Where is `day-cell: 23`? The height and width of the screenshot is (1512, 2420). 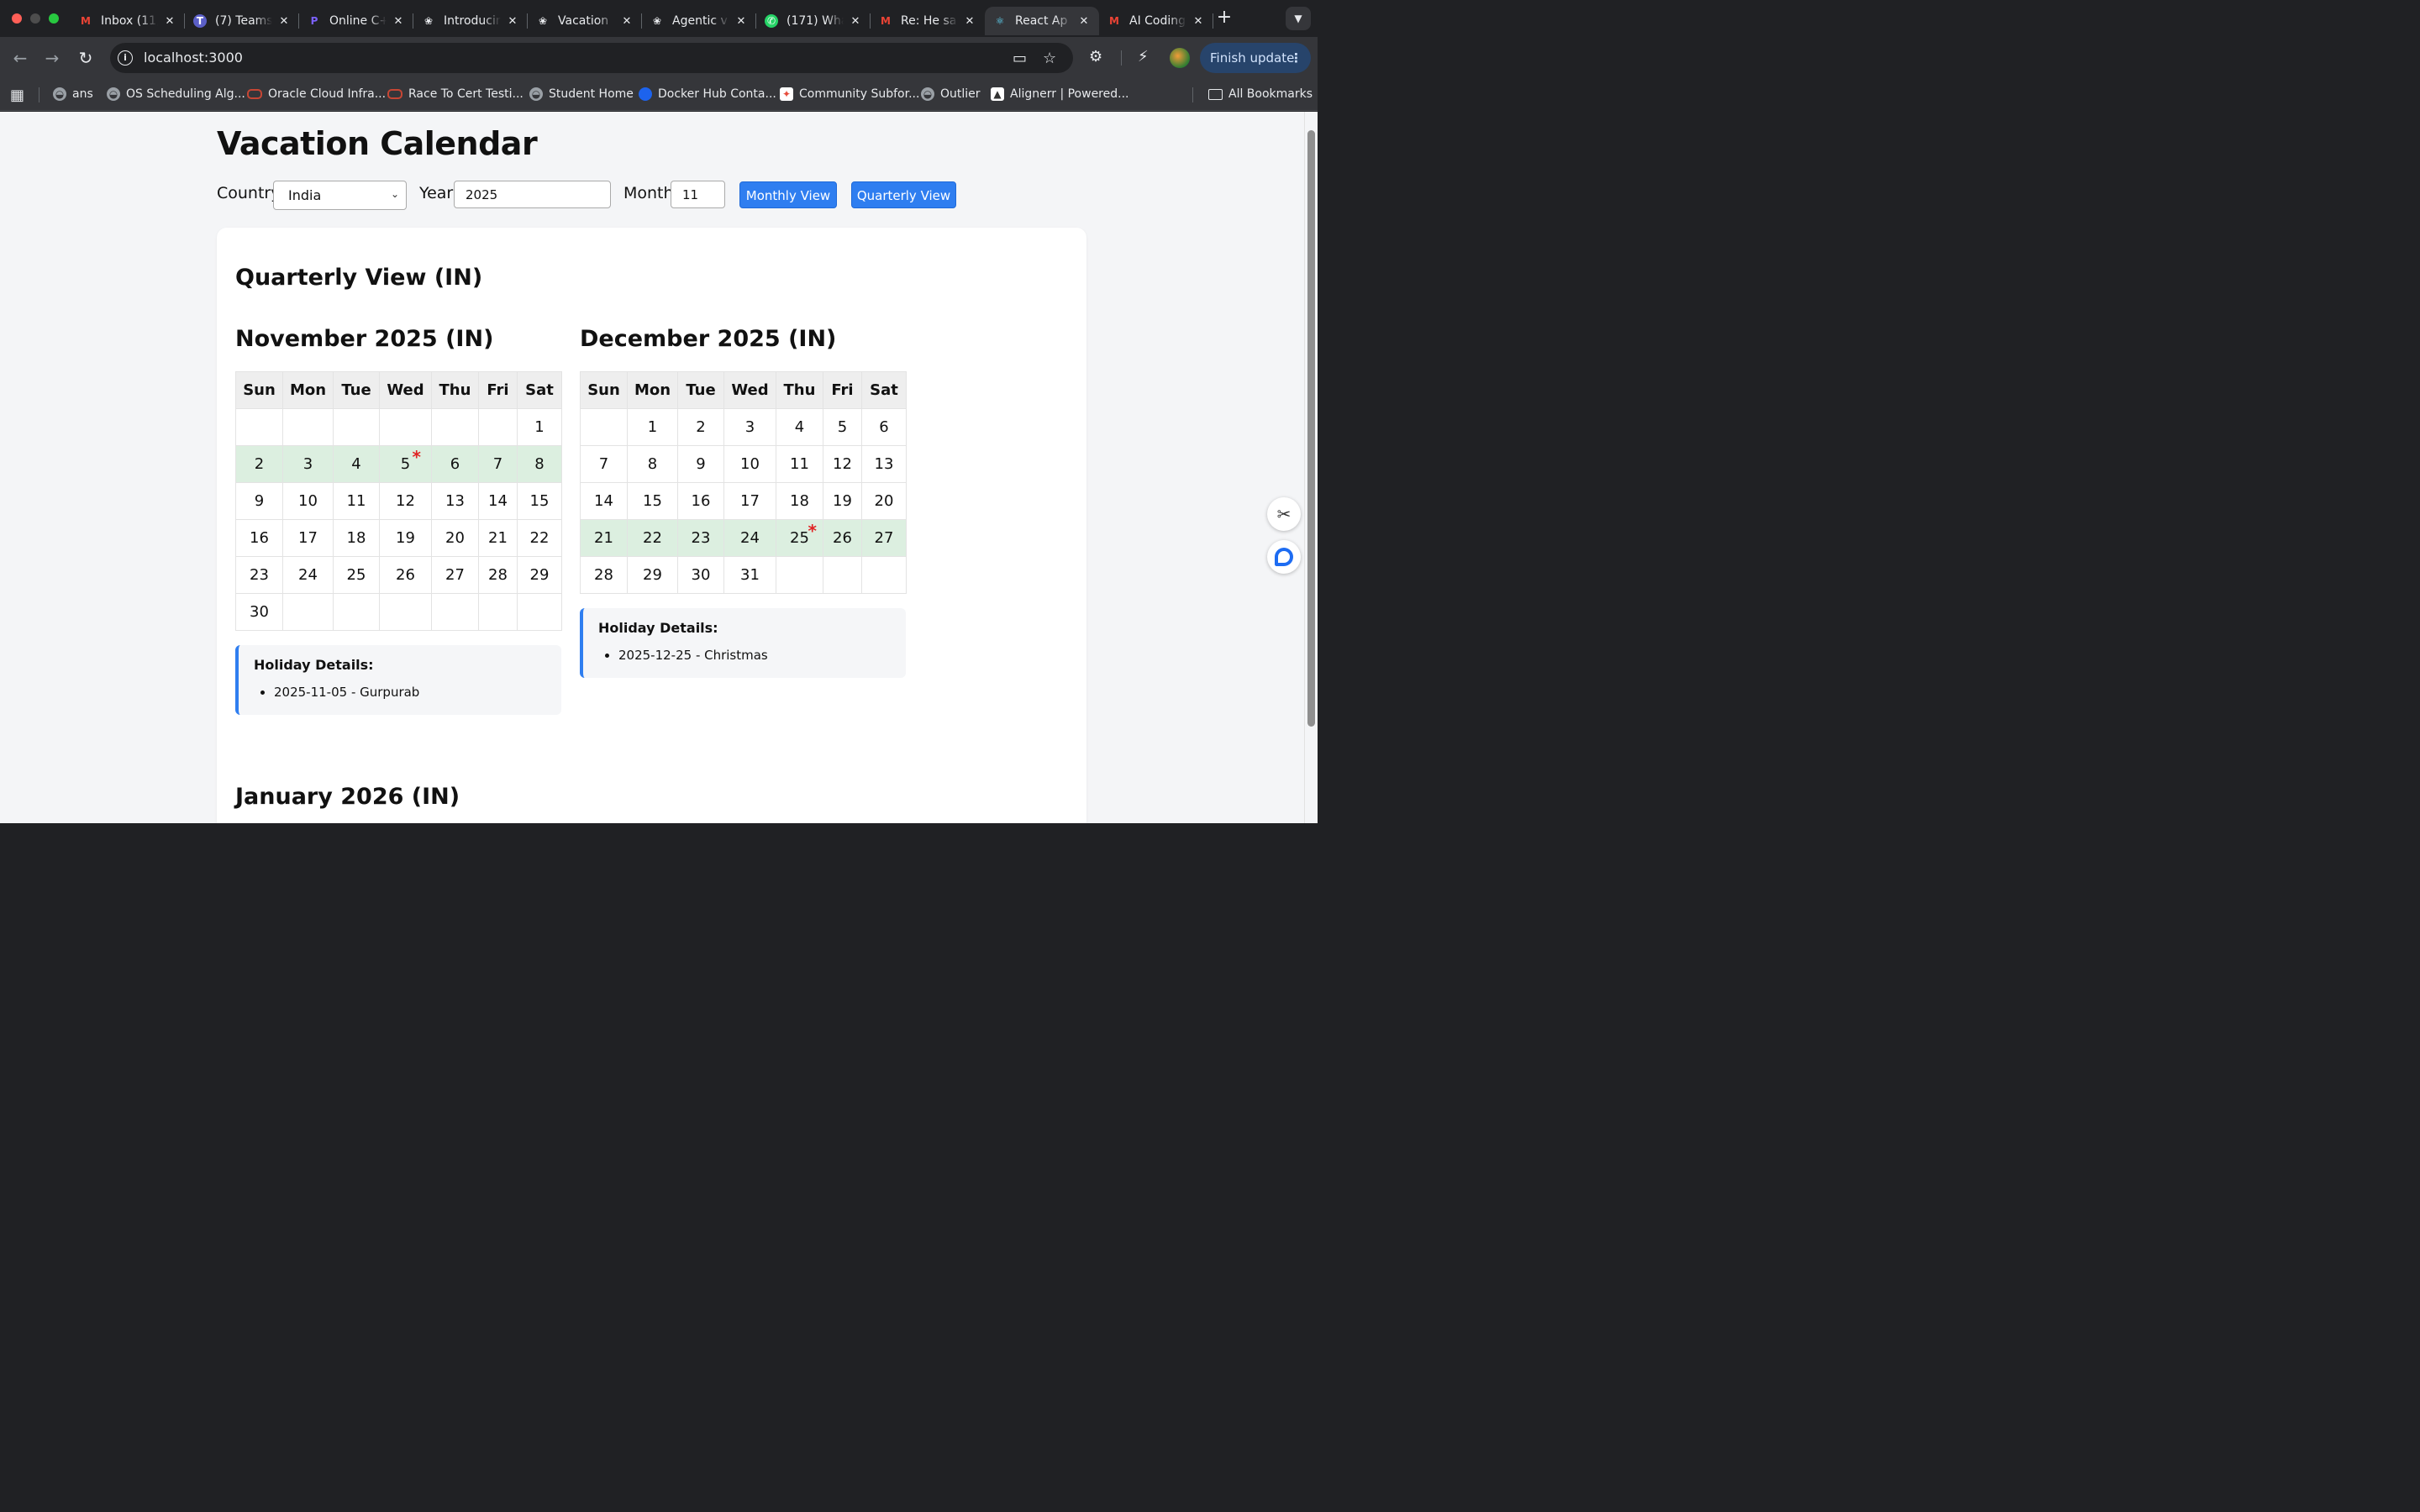 day-cell: 23 is located at coordinates (259, 575).